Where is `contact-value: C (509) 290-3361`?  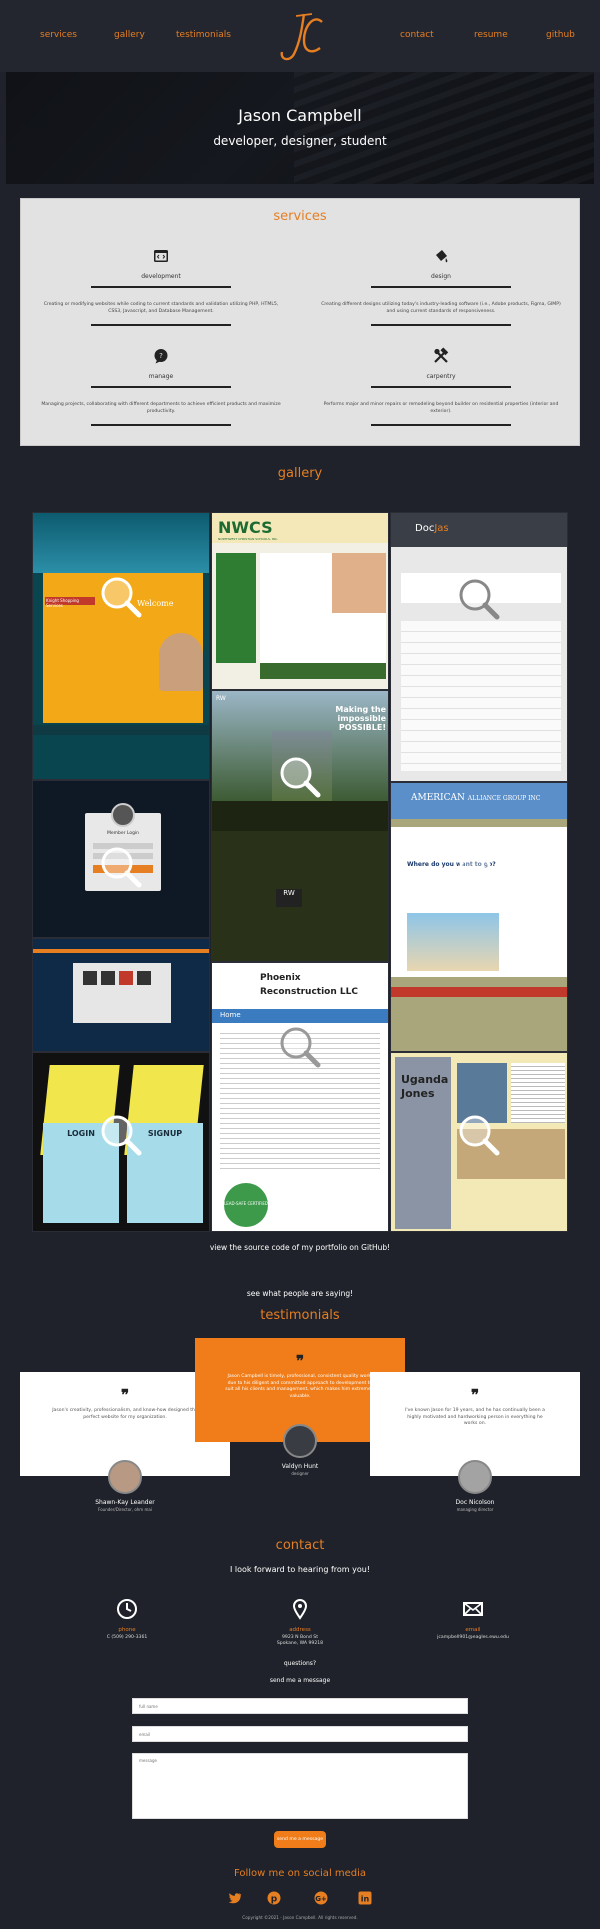 contact-value: C (509) 290-3361 is located at coordinates (127, 1638).